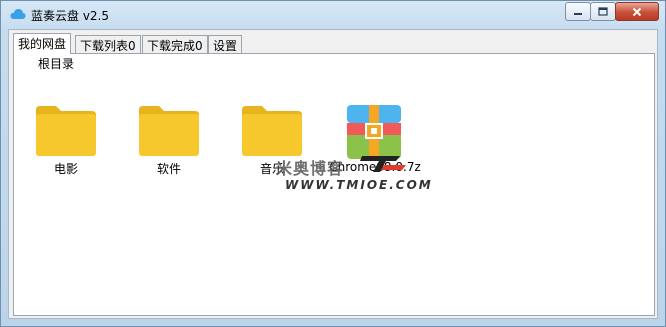 The image size is (666, 327). I want to click on tab-settings: 设置, so click(225, 44).